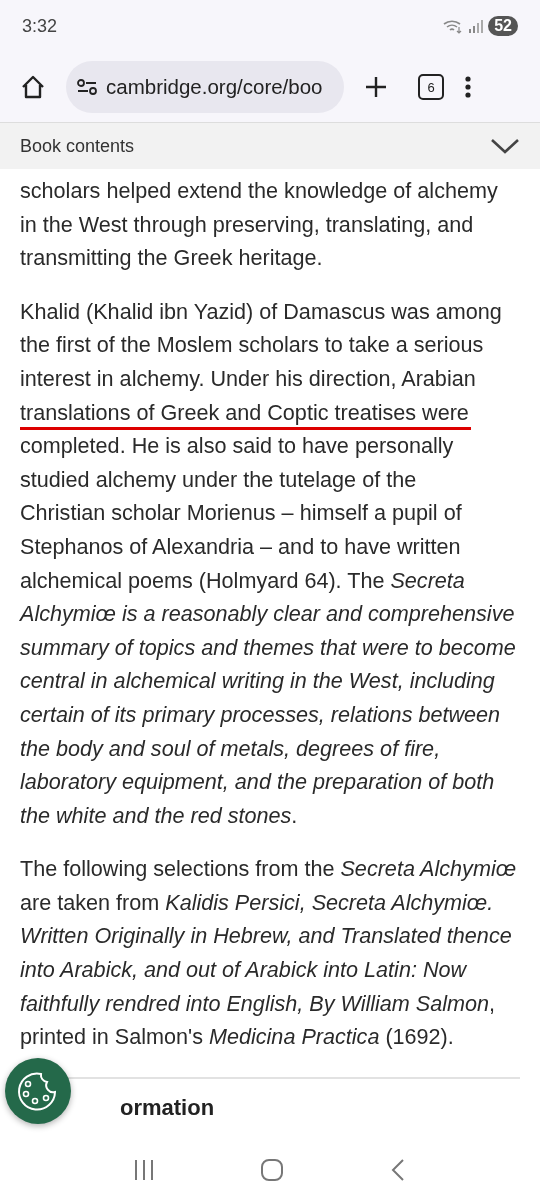  What do you see at coordinates (143, 1170) in the screenshot?
I see `recent-apps-icon` at bounding box center [143, 1170].